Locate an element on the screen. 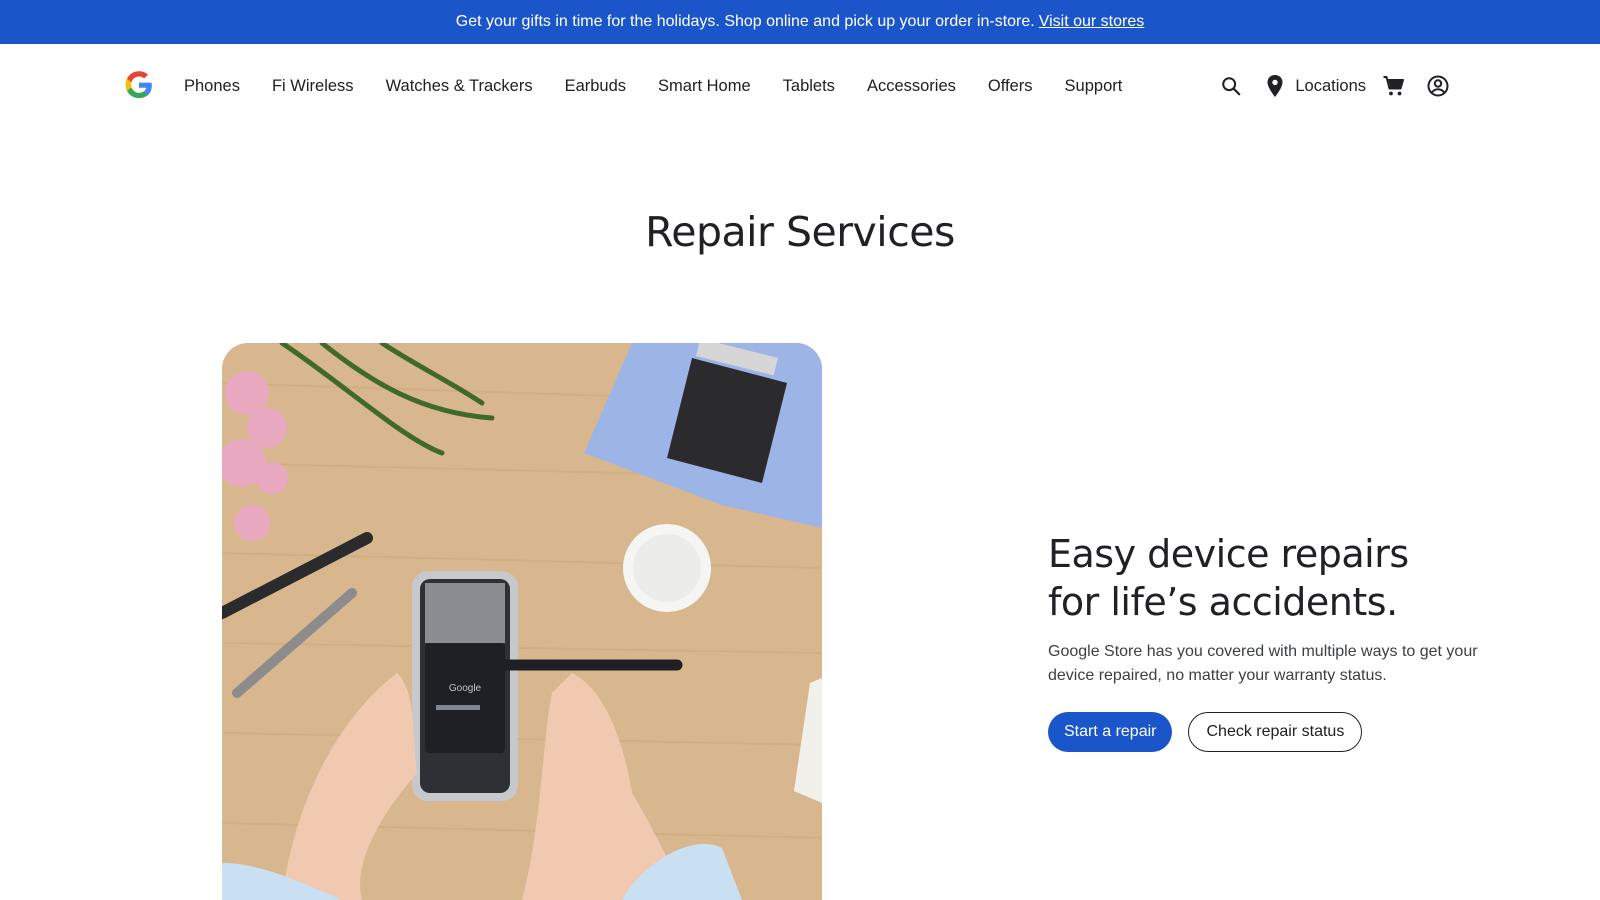 Image resolution: width=1600 pixels, height=900 pixels. check-repair-status-button: Check repair status is located at coordinates (1275, 732).